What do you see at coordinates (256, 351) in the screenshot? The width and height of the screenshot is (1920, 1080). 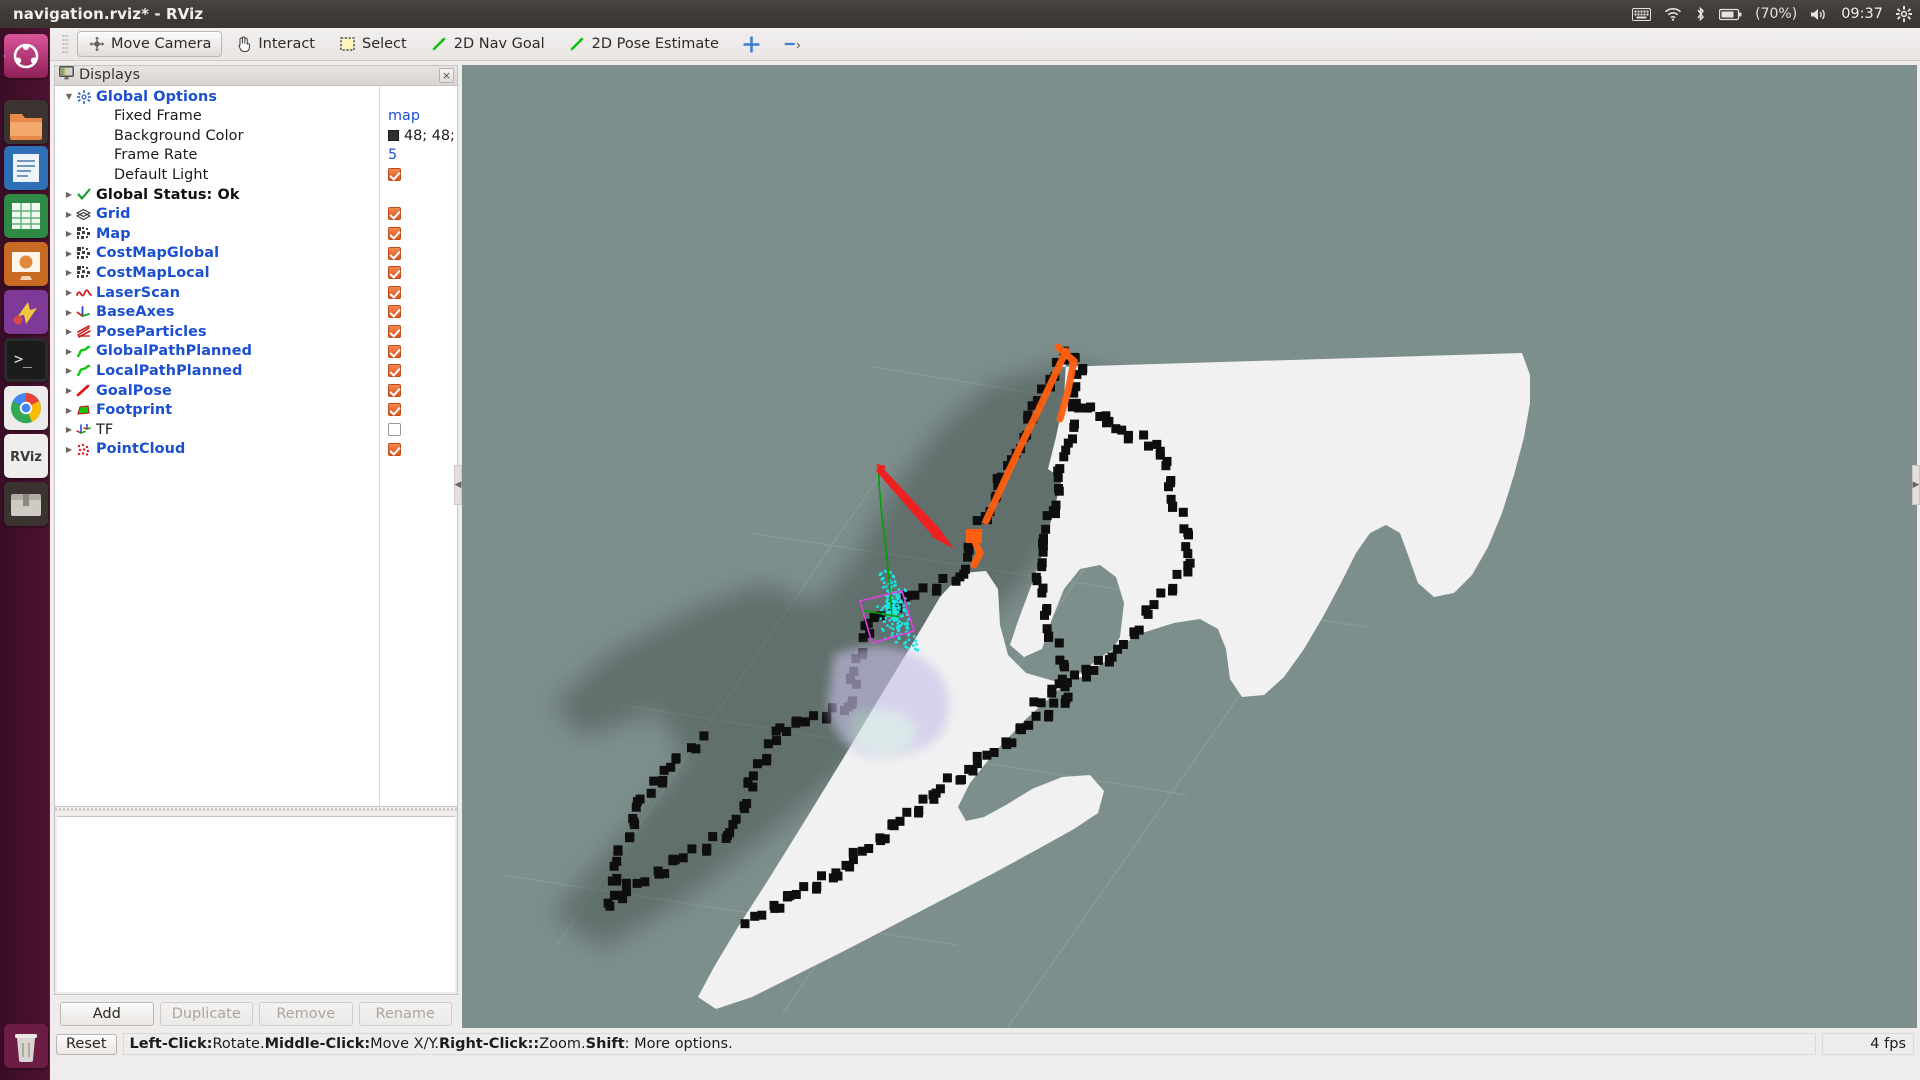 I see `tree-row-globalpathplanned: GlobalPathPlanned` at bounding box center [256, 351].